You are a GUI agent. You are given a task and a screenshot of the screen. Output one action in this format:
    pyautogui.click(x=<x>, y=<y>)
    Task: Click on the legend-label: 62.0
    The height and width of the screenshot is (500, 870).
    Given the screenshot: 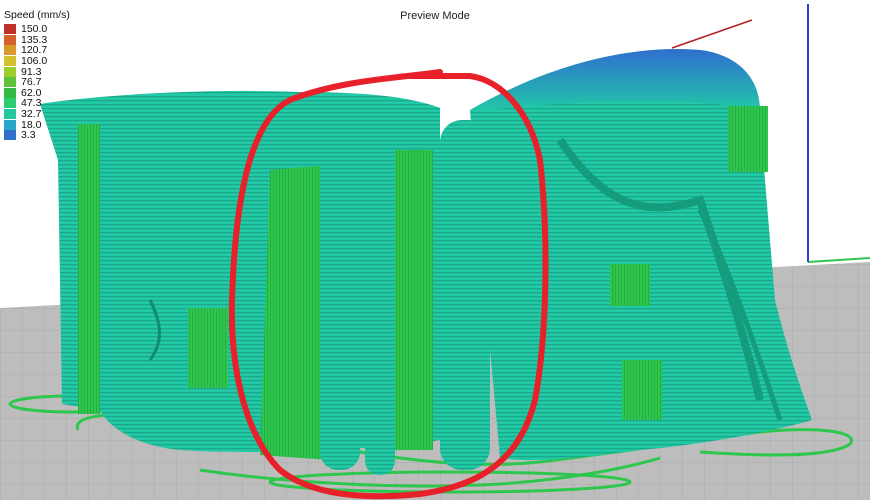 What is the action you would take?
    pyautogui.click(x=31, y=92)
    